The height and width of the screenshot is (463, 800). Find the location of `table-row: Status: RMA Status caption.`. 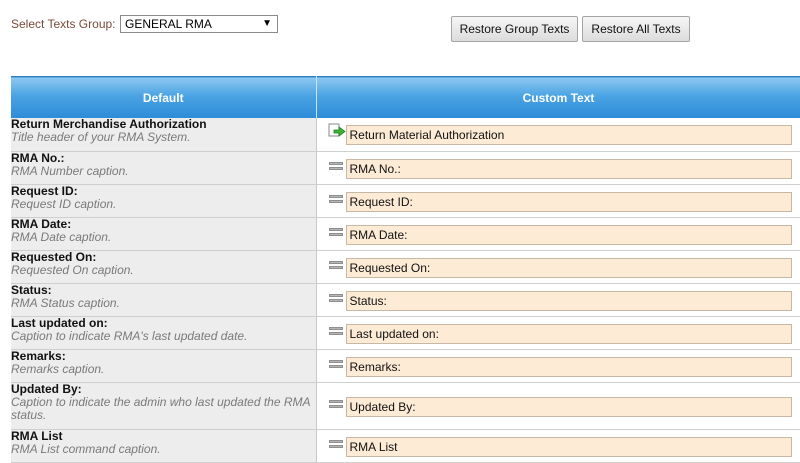

table-row: Status: RMA Status caption. is located at coordinates (405, 299).